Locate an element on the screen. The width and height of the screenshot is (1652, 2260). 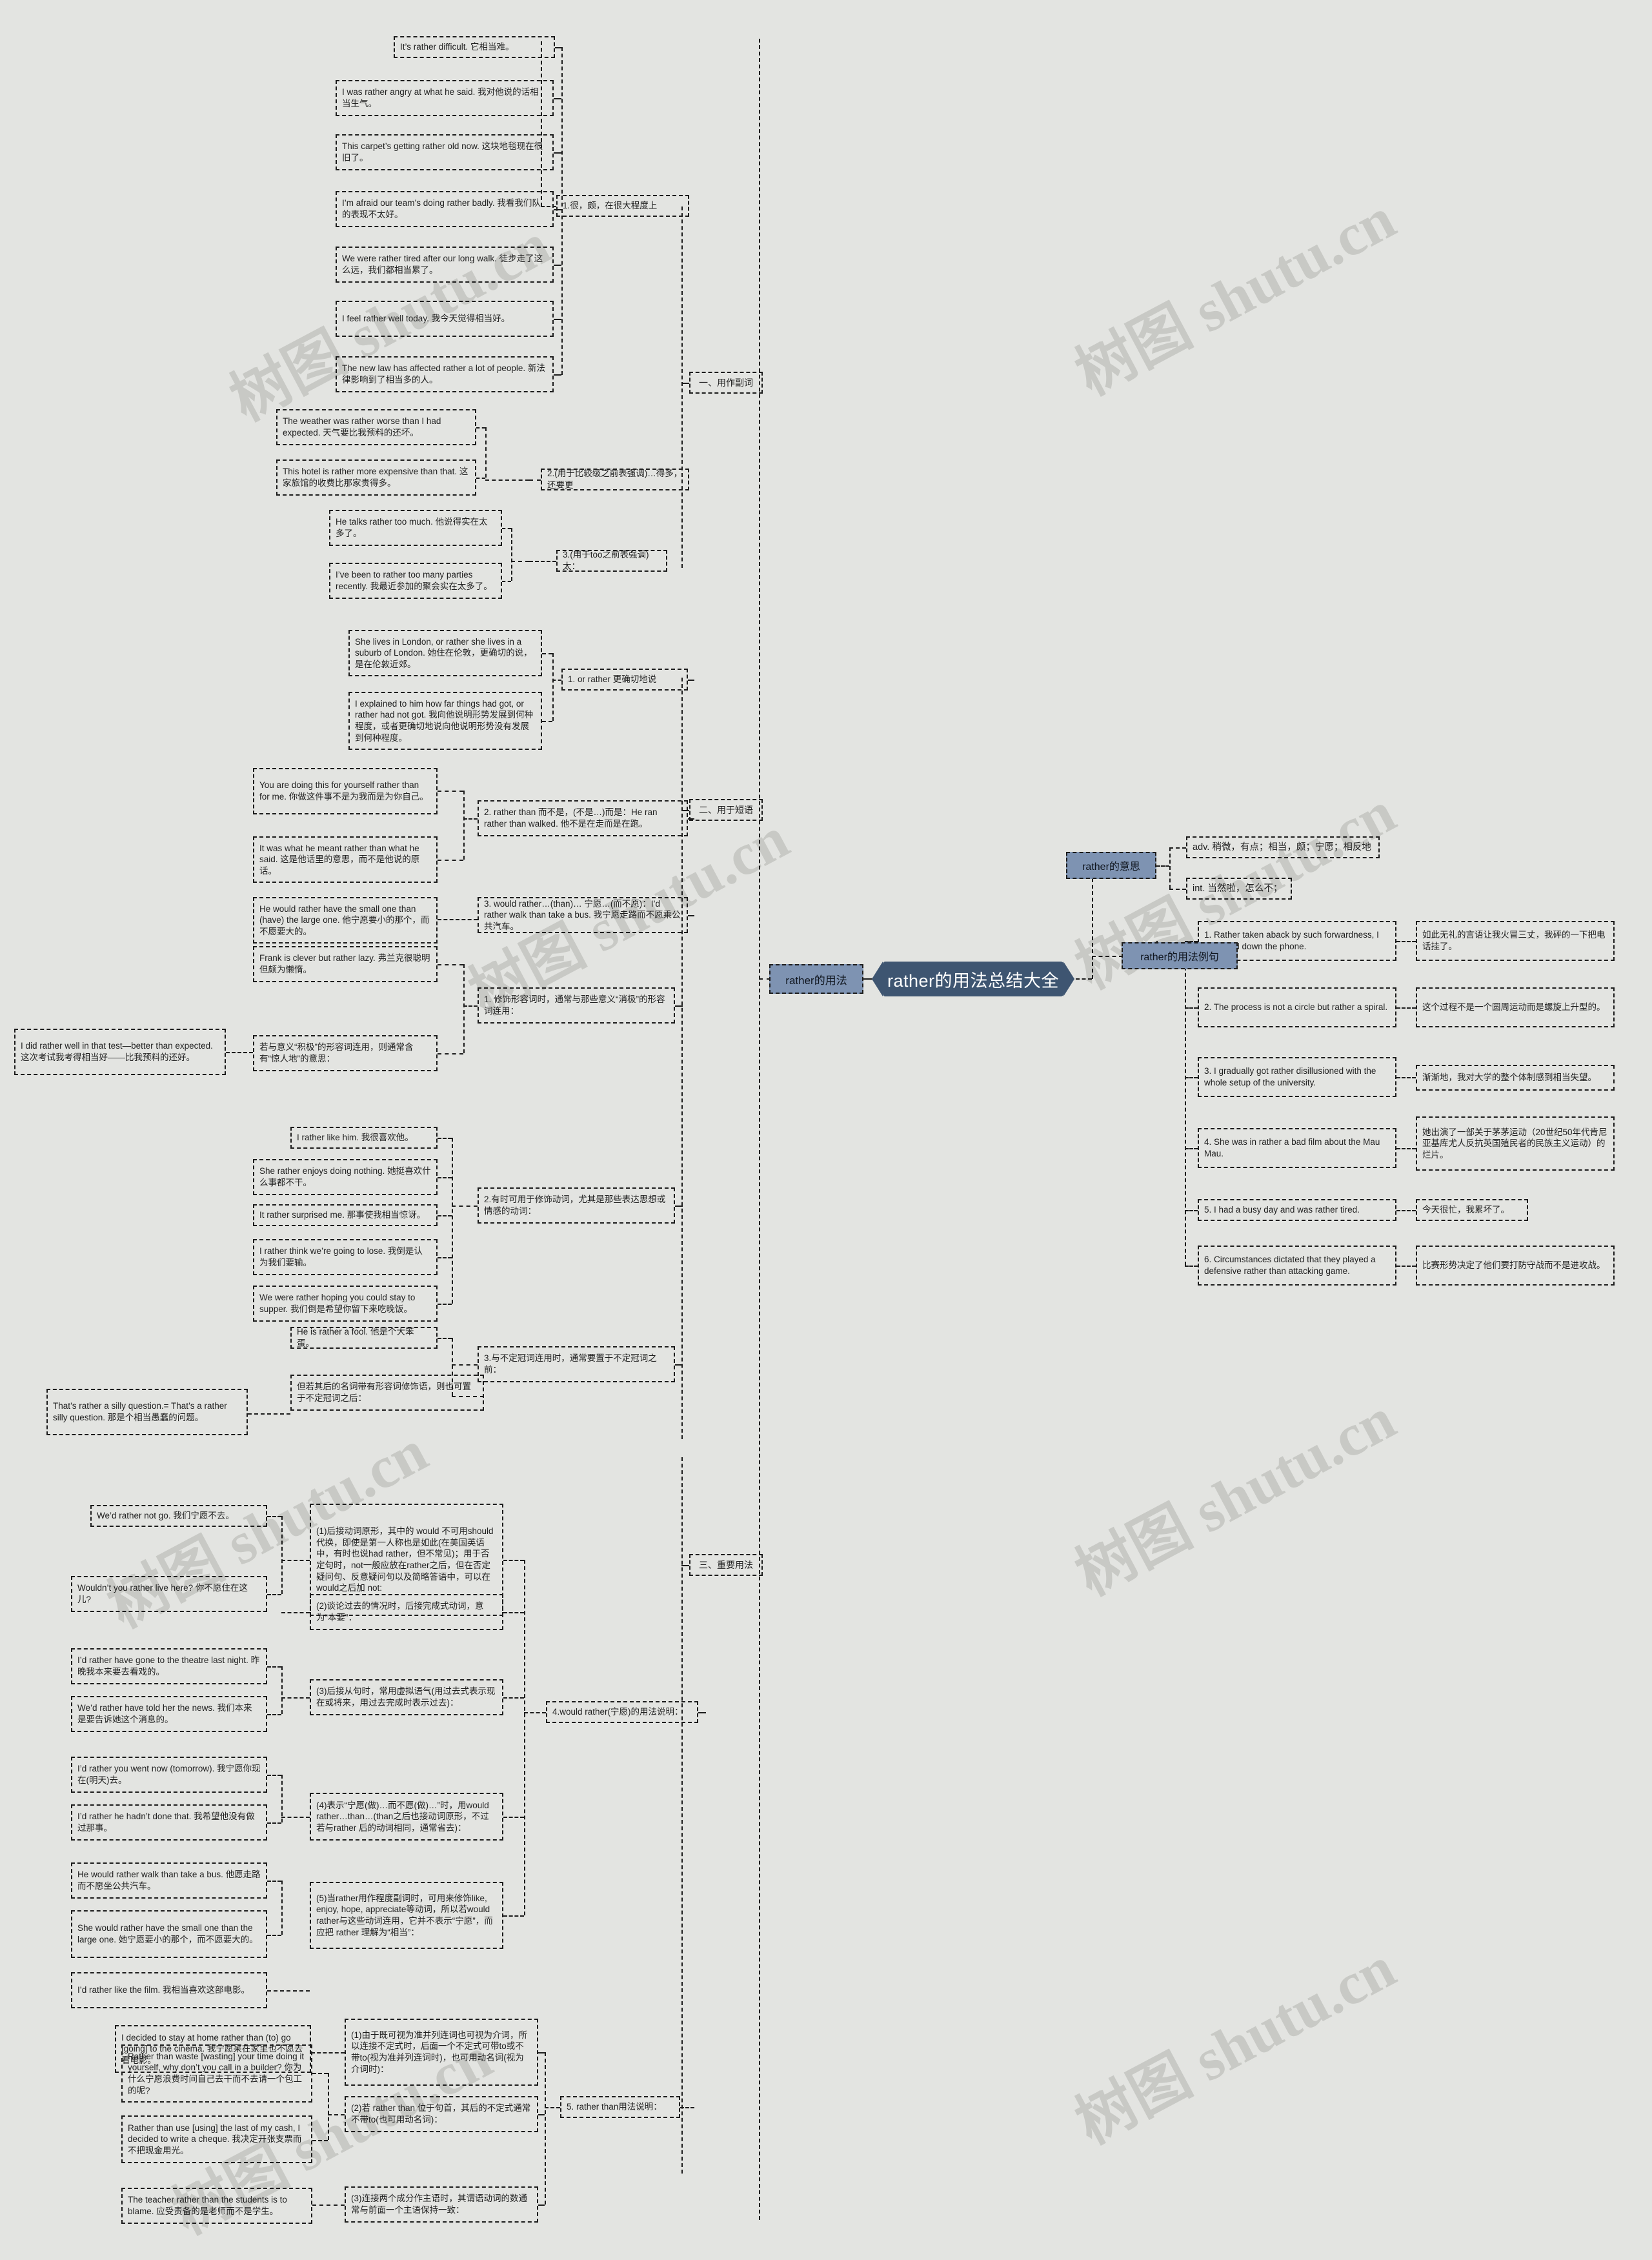
example-sentence-zh: 如此无礼的言语让我火冒三丈，我砰的一下把电话挂了。 is located at coordinates (1515, 941).